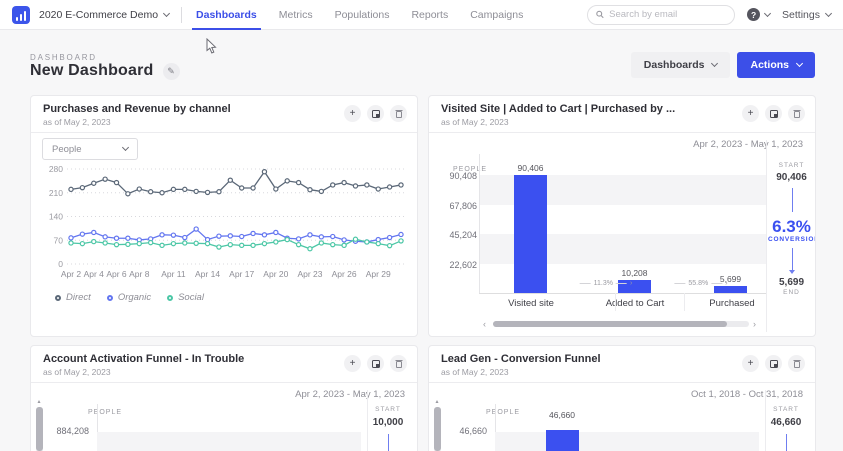 Image resolution: width=843 pixels, height=451 pixels. Describe the element at coordinates (105, 15) in the screenshot. I see `project-selector: 2020 E-Commerce Demo` at that location.